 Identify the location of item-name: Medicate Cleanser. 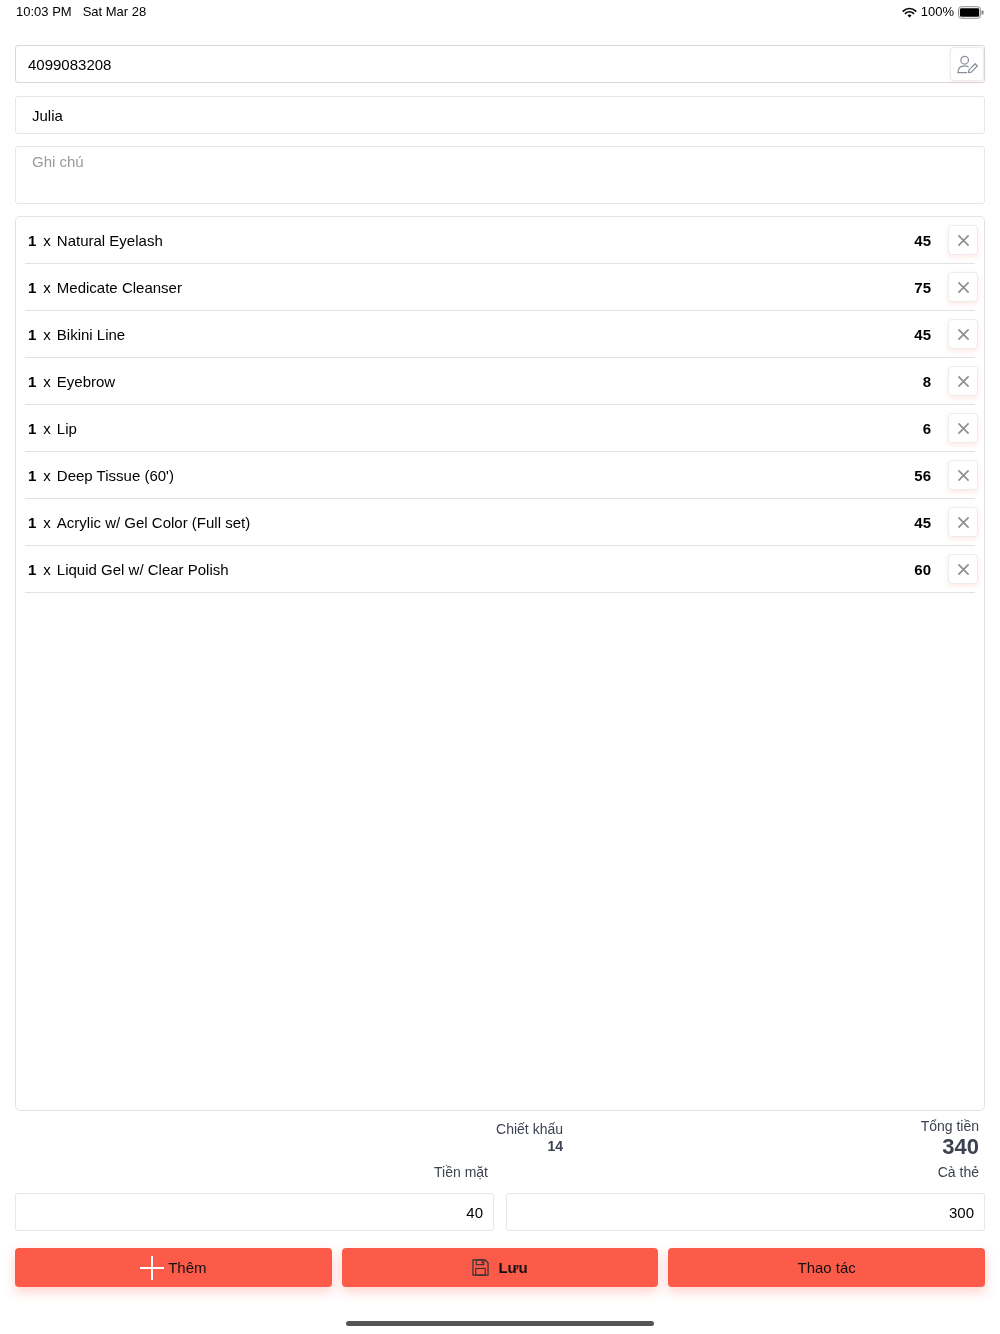
(119, 287).